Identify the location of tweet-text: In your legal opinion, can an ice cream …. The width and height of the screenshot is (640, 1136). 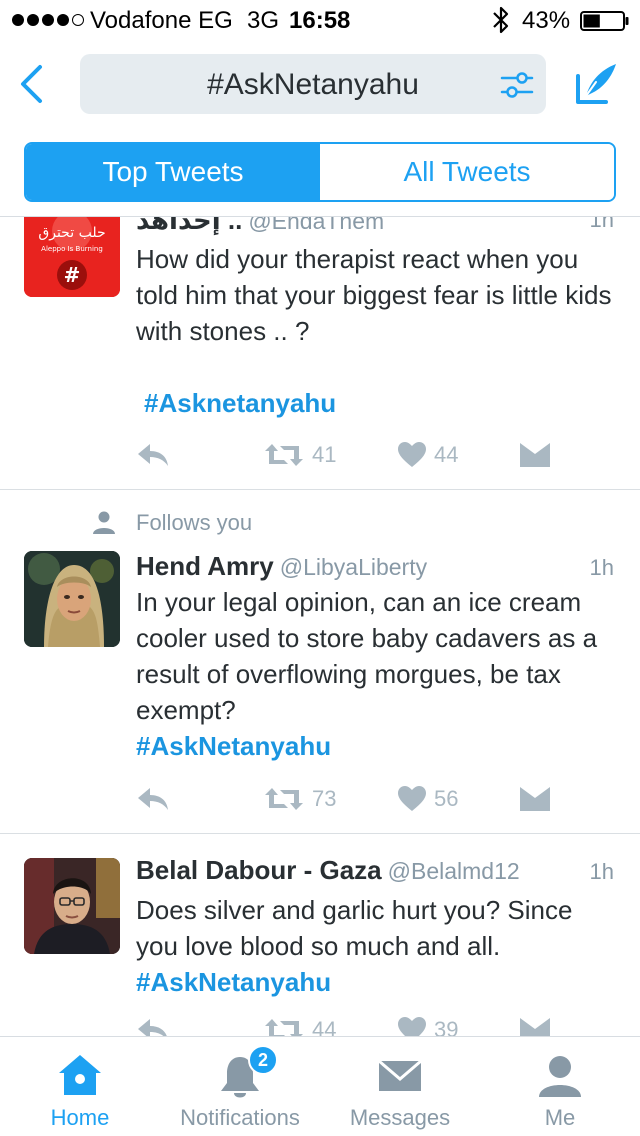
(376, 674).